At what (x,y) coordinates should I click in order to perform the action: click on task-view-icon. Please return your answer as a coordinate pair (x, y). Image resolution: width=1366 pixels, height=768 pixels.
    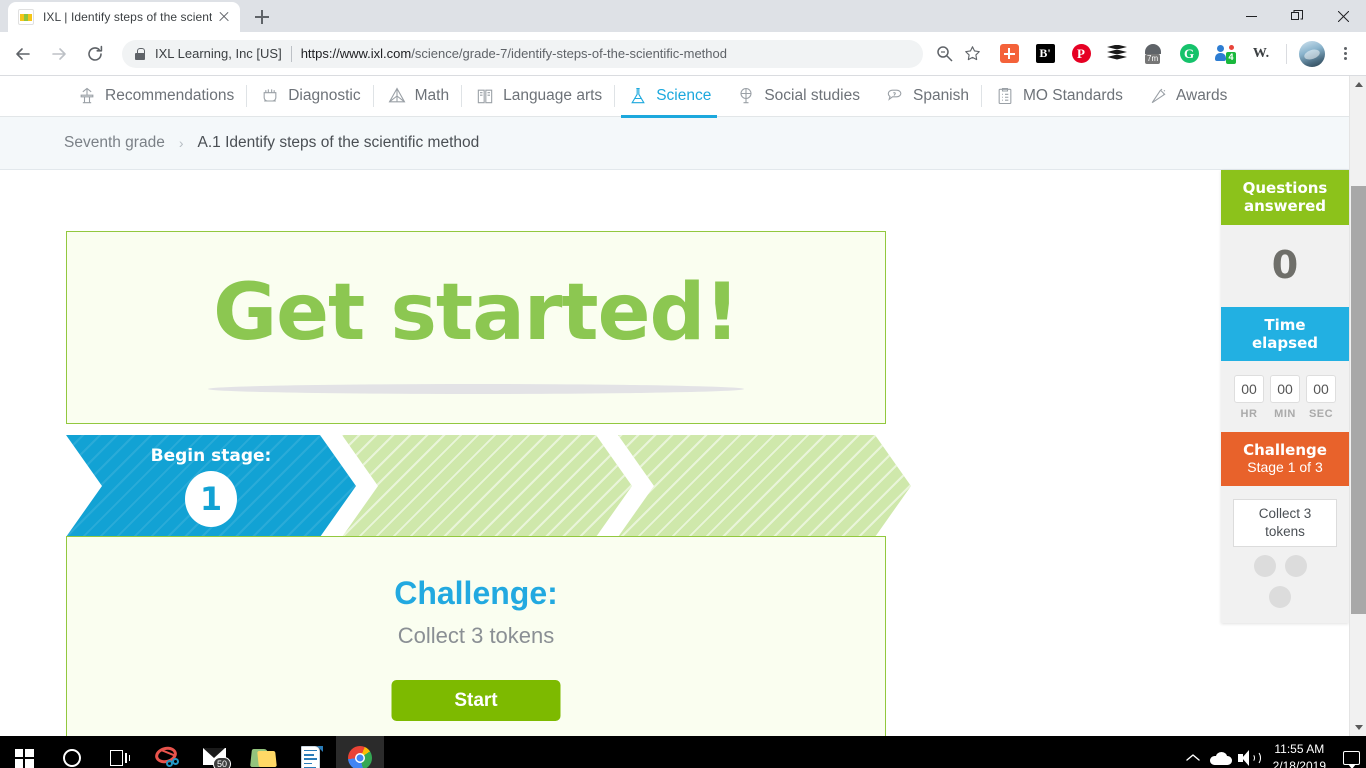
    Looking at the image, I should click on (120, 758).